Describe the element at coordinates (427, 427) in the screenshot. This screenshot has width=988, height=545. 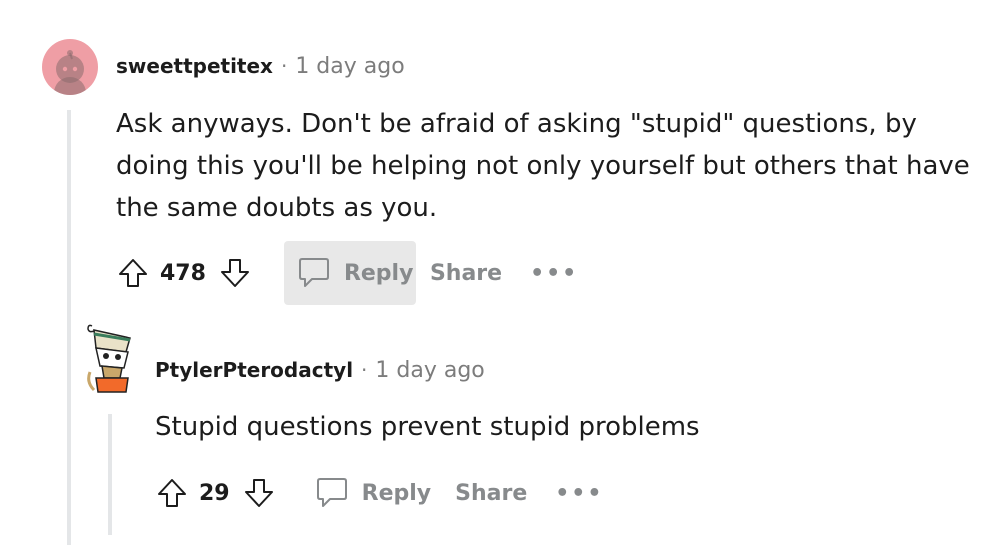
I see `comment-body-line: Stupid questions prevent stupid problems` at that location.